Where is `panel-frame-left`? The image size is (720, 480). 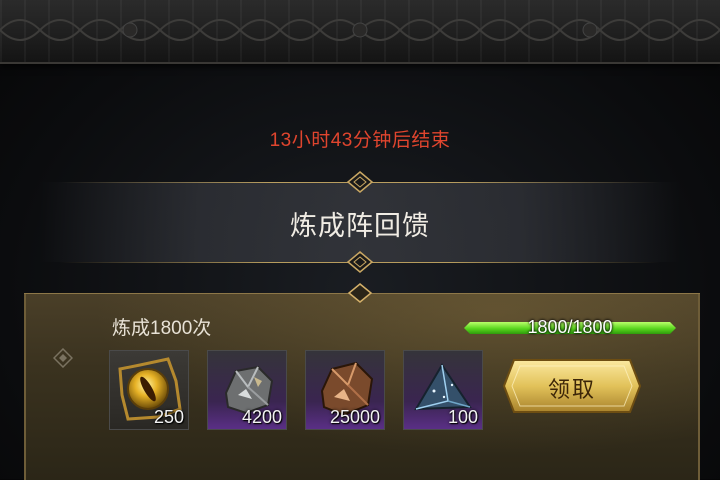
panel-frame-left is located at coordinates (25, 387).